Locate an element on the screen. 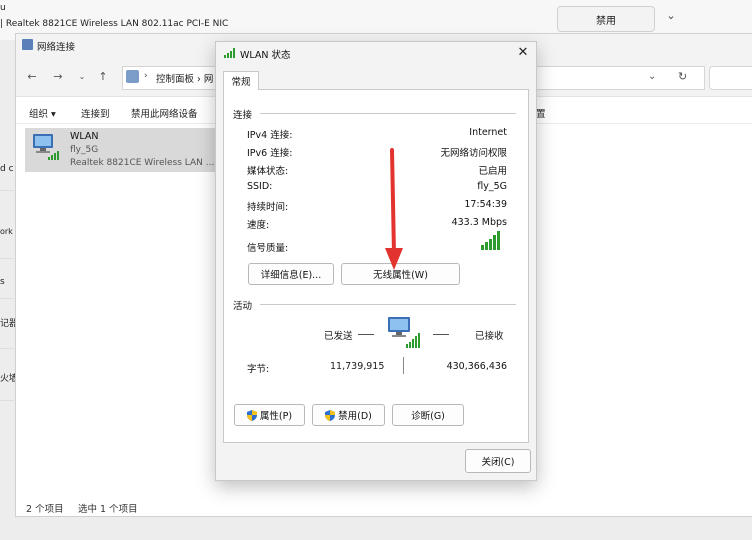 The image size is (752, 540). close-button: 关闭(C) is located at coordinates (498, 461).